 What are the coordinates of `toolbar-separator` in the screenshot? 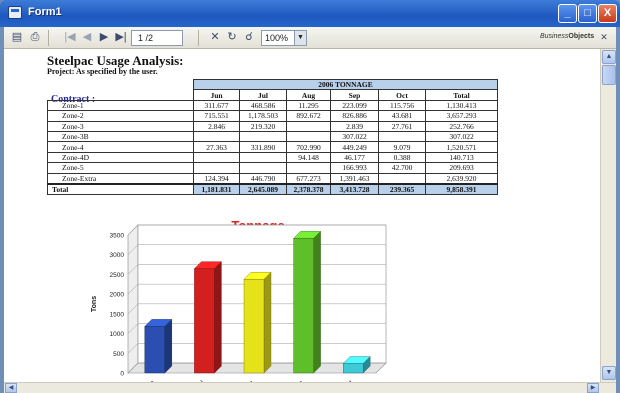 It's located at (48, 38).